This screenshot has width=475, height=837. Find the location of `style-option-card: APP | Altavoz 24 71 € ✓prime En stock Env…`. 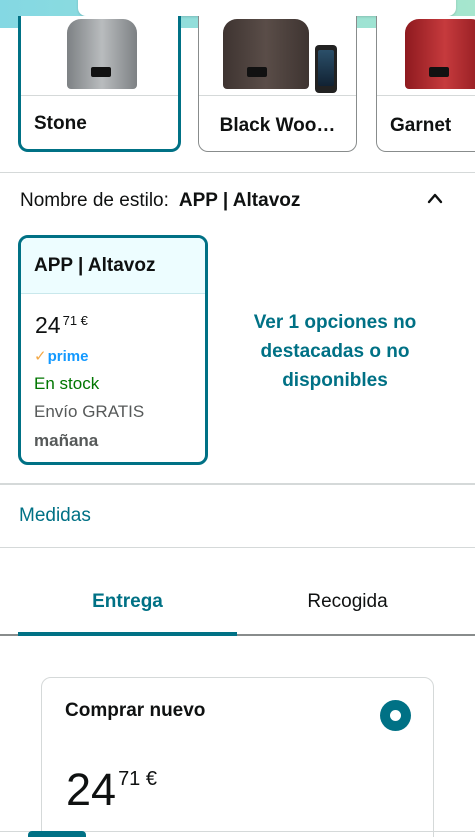

style-option-card: APP | Altavoz 24 71 € ✓prime En stock Env… is located at coordinates (113, 350).